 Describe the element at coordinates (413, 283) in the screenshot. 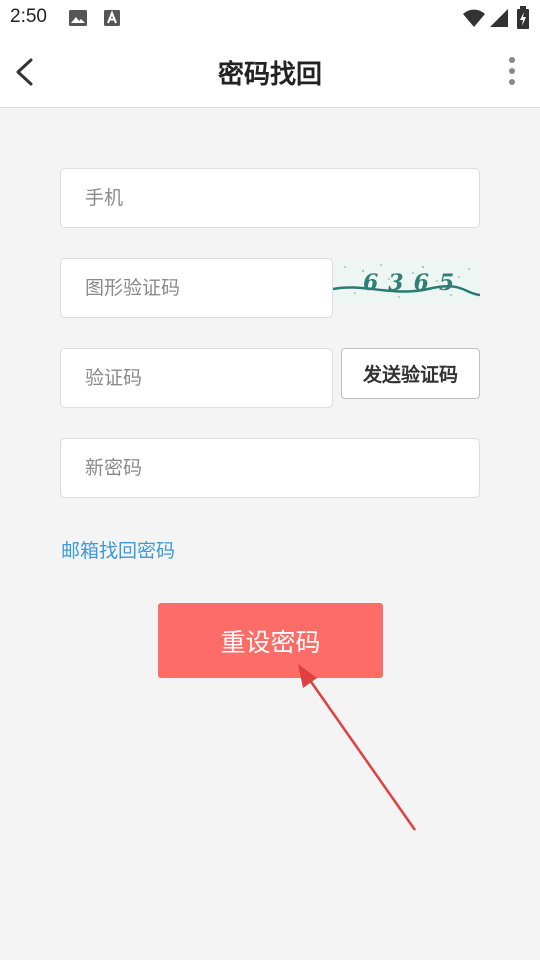

I see `captcha-text: 6365` at that location.